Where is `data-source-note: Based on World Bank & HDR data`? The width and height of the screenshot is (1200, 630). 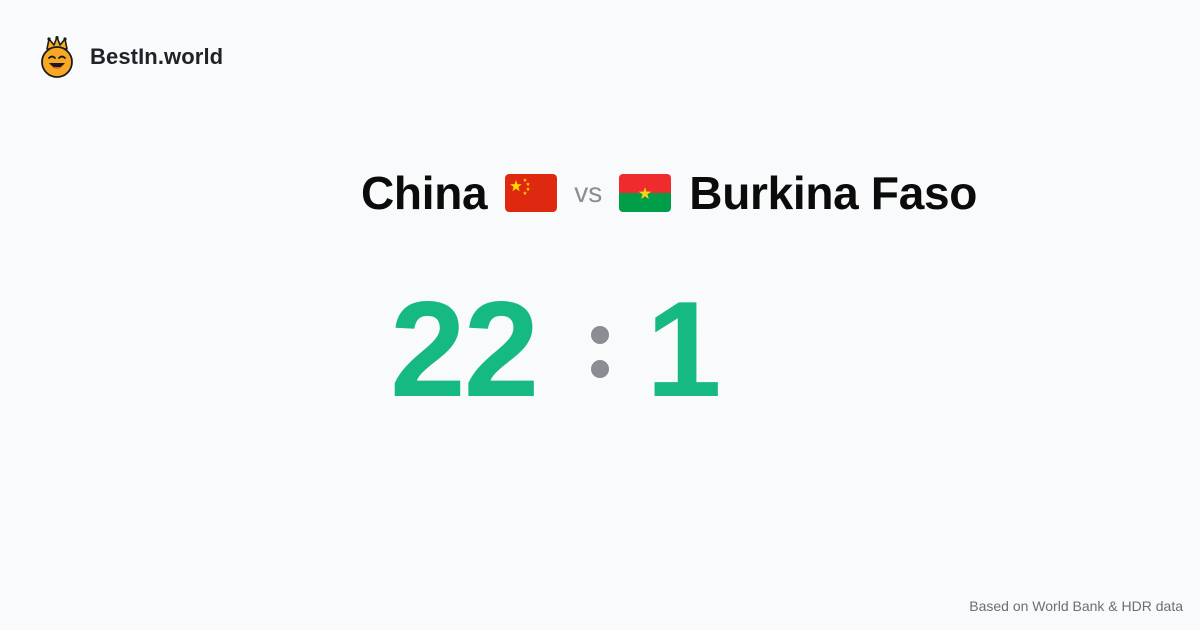 data-source-note: Based on World Bank & HDR data is located at coordinates (1076, 606).